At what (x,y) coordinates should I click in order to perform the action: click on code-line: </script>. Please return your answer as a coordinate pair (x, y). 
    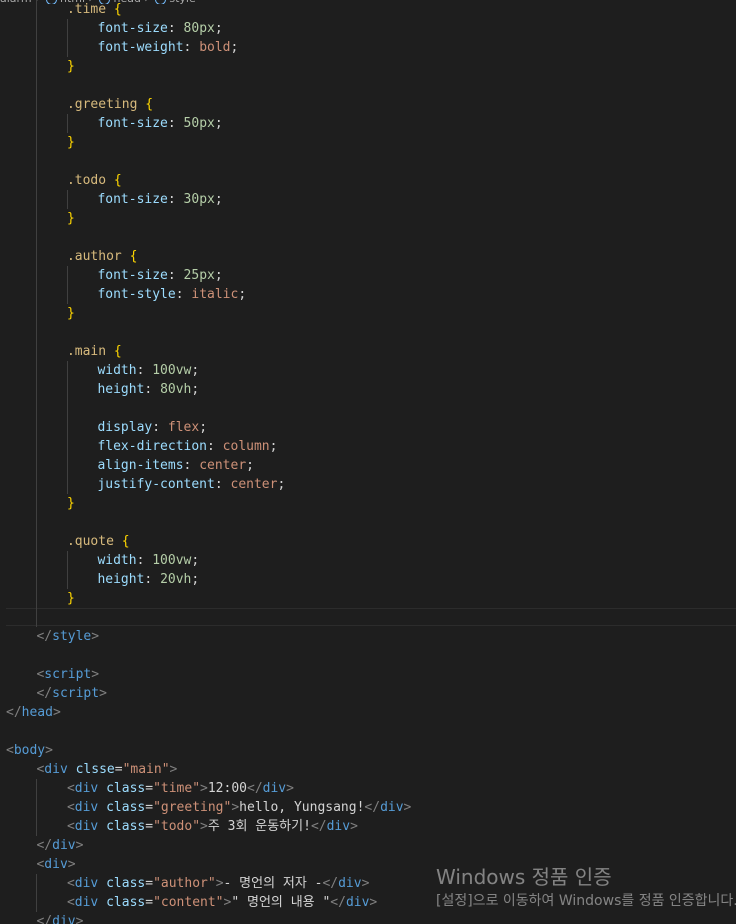
    Looking at the image, I should click on (368, 693).